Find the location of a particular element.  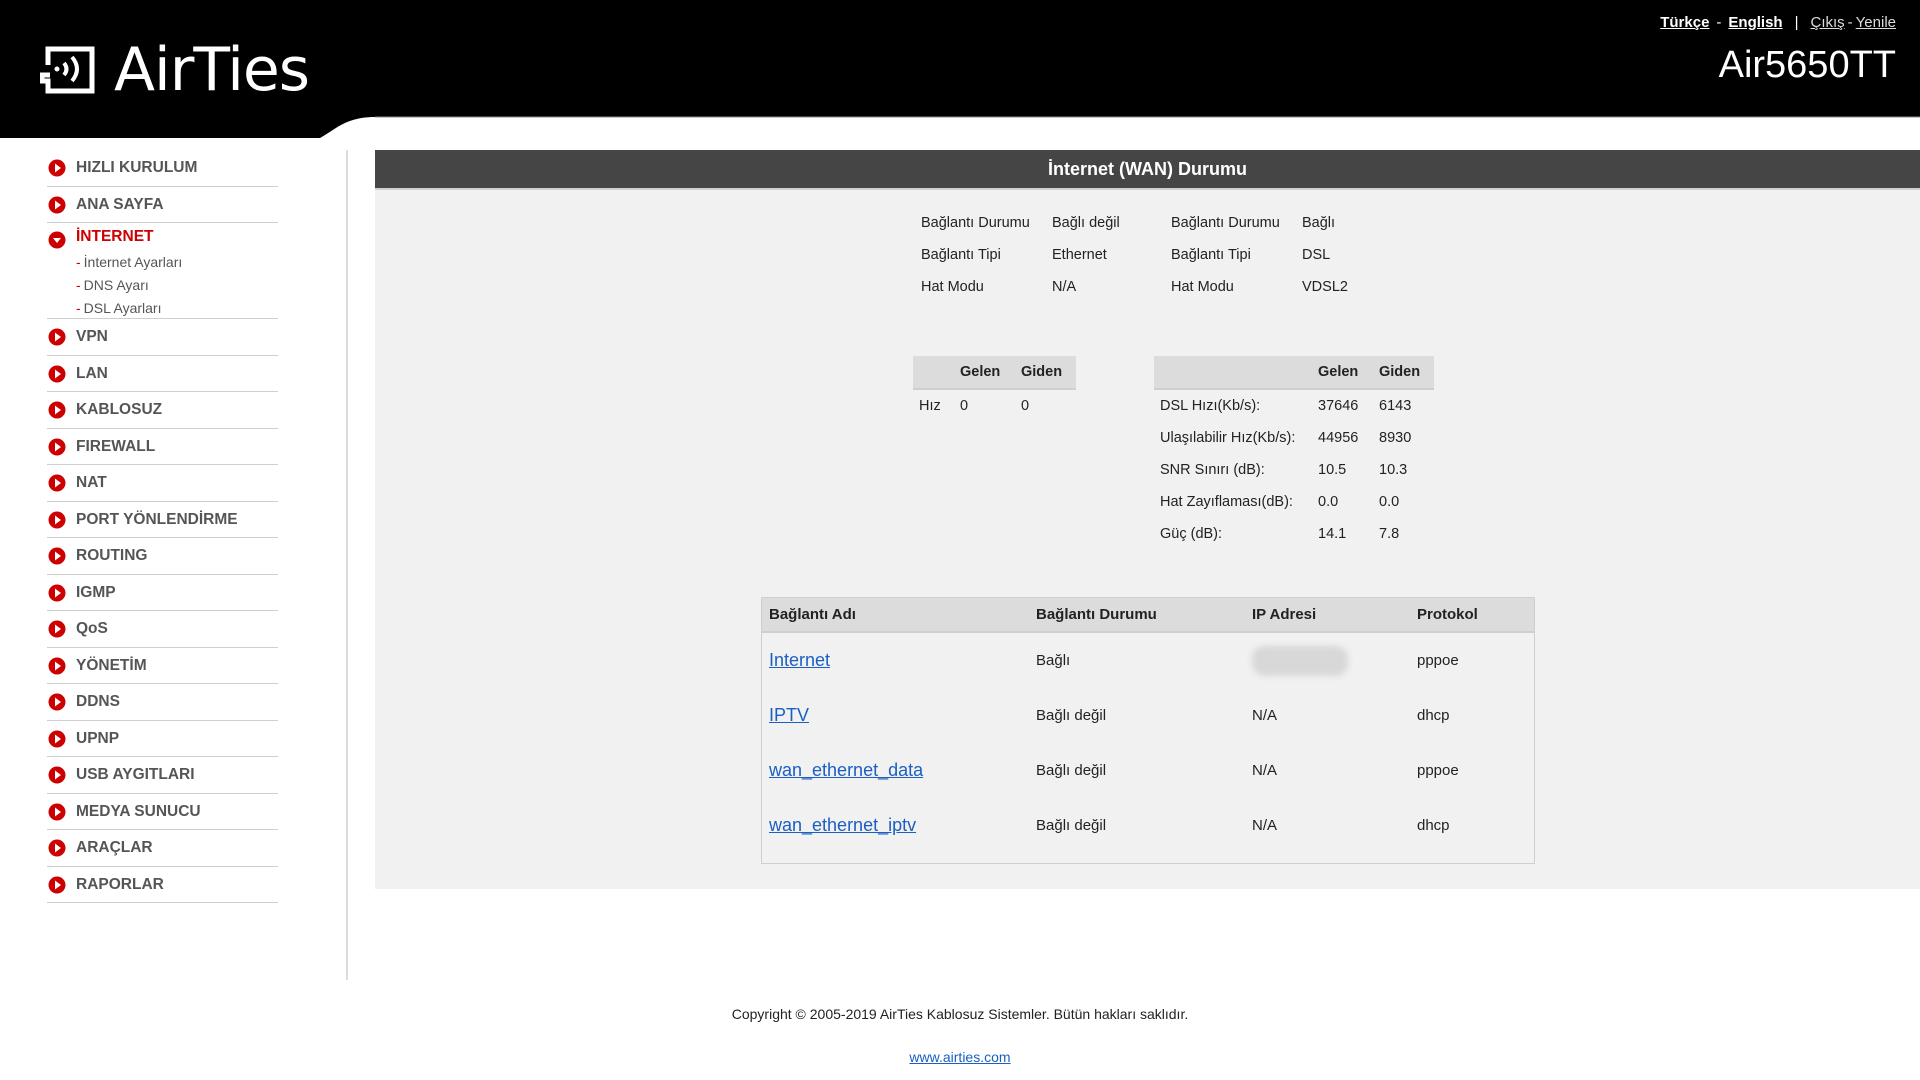

connection-link: wan_ethernet_iptv is located at coordinates (842, 825).